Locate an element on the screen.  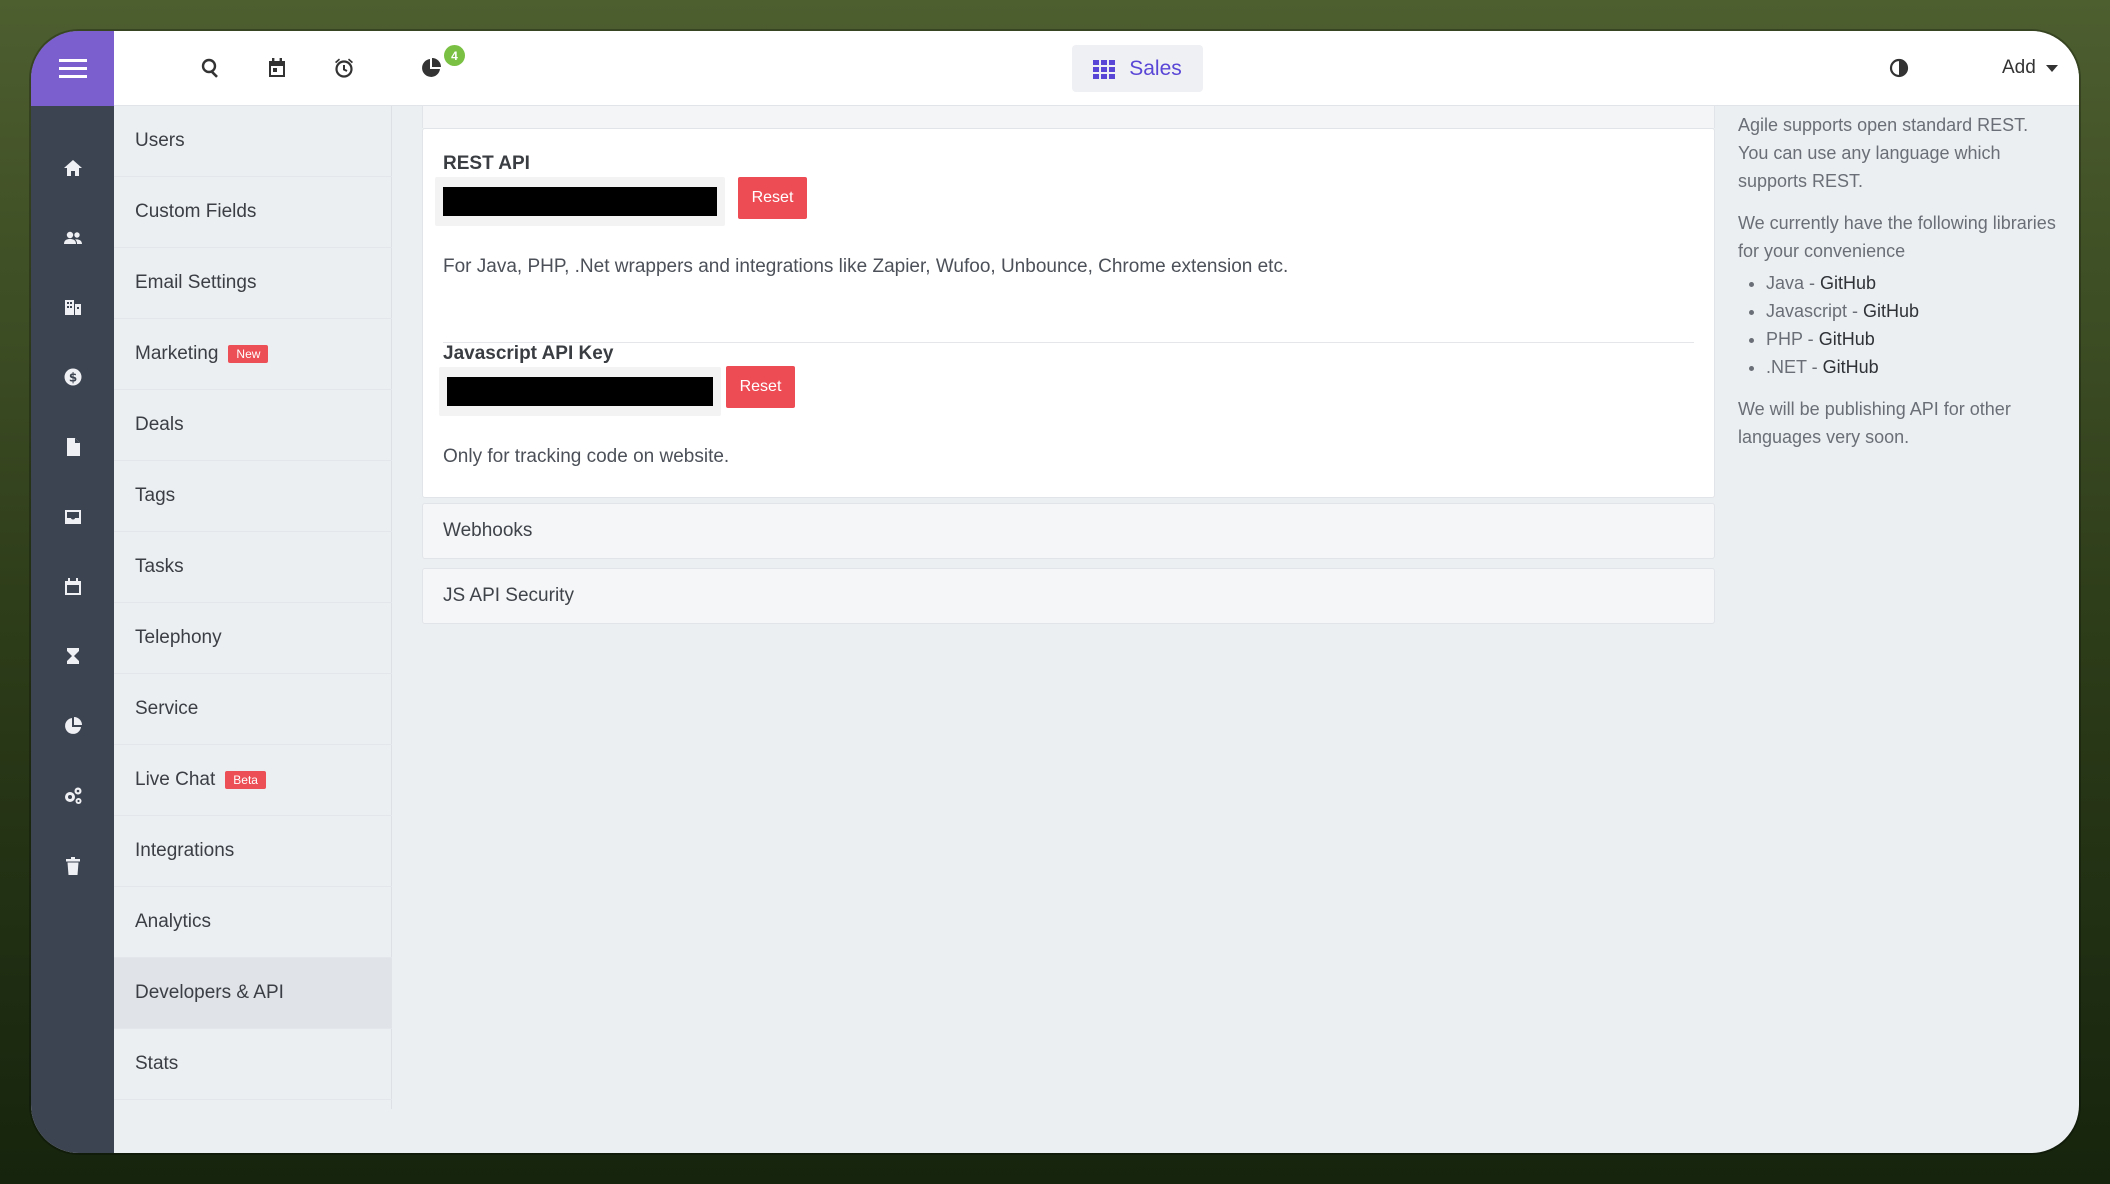
rest-api-key-field is located at coordinates (580, 201).